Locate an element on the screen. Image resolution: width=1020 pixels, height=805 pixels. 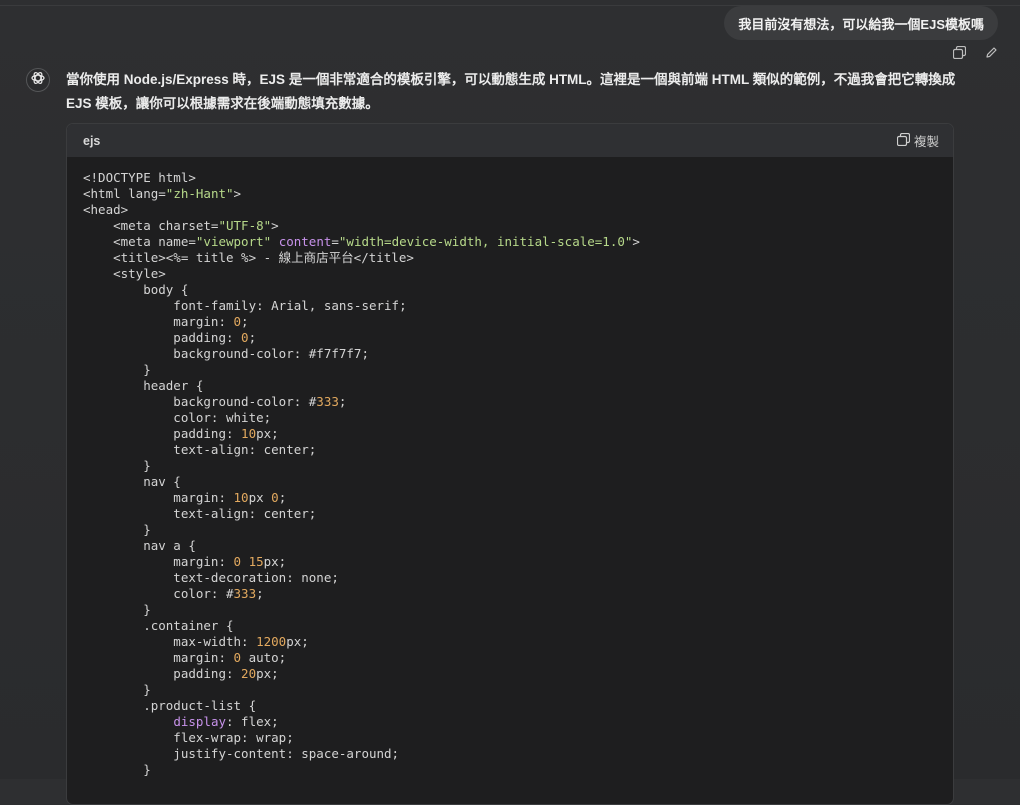
code-token: "zh-Hant" is located at coordinates (199, 193).